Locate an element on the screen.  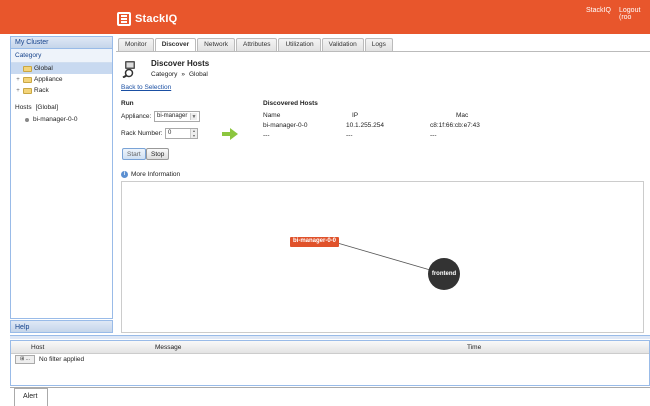
start-button: Start is located at coordinates (134, 154).